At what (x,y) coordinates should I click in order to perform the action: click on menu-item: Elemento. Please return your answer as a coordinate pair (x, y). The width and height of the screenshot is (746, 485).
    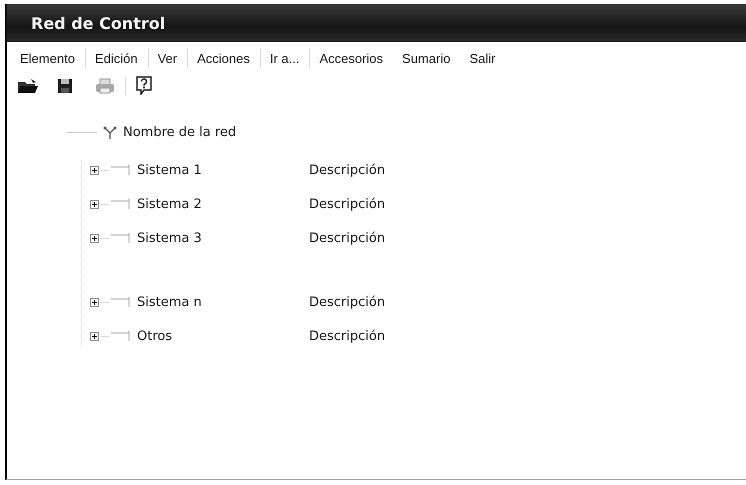
    Looking at the image, I should click on (50, 58).